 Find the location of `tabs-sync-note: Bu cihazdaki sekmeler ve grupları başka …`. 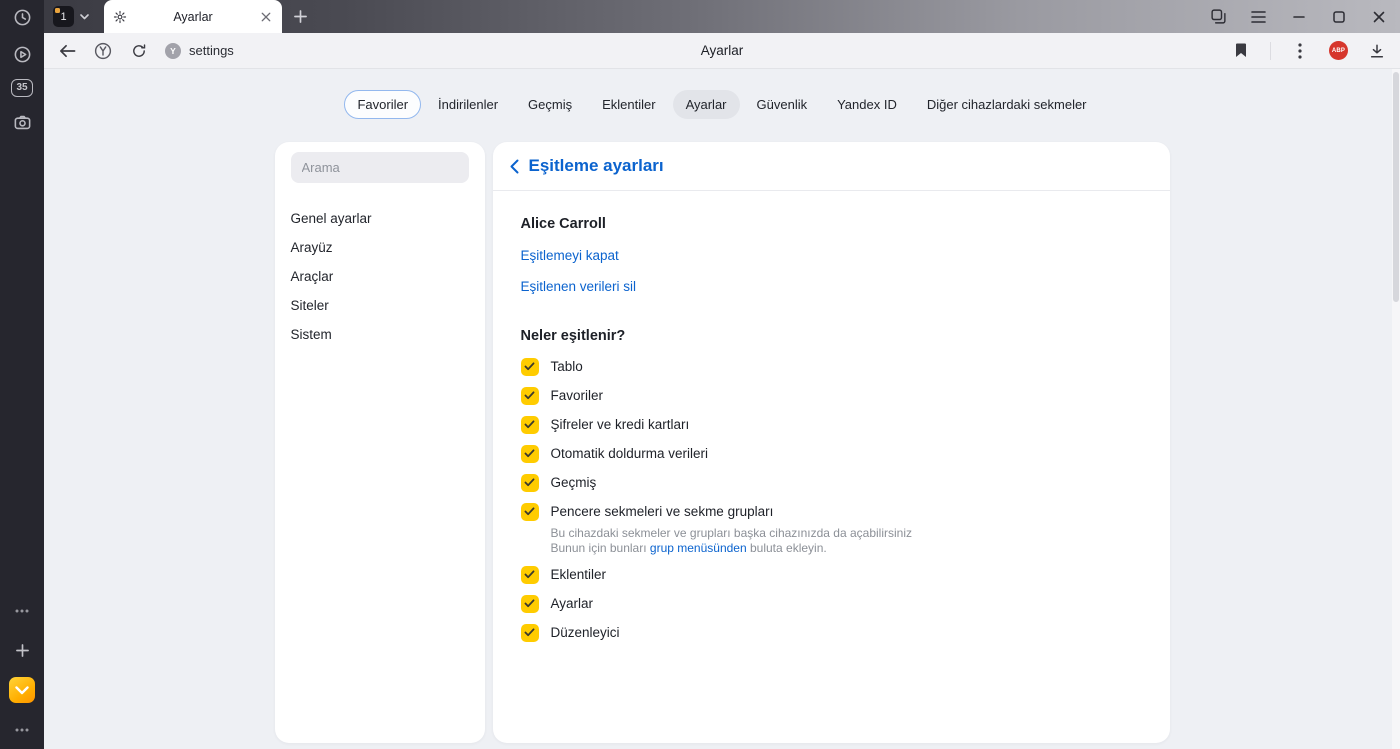

tabs-sync-note: Bu cihazdaki sekmeler ve grupları başka … is located at coordinates (846, 541).